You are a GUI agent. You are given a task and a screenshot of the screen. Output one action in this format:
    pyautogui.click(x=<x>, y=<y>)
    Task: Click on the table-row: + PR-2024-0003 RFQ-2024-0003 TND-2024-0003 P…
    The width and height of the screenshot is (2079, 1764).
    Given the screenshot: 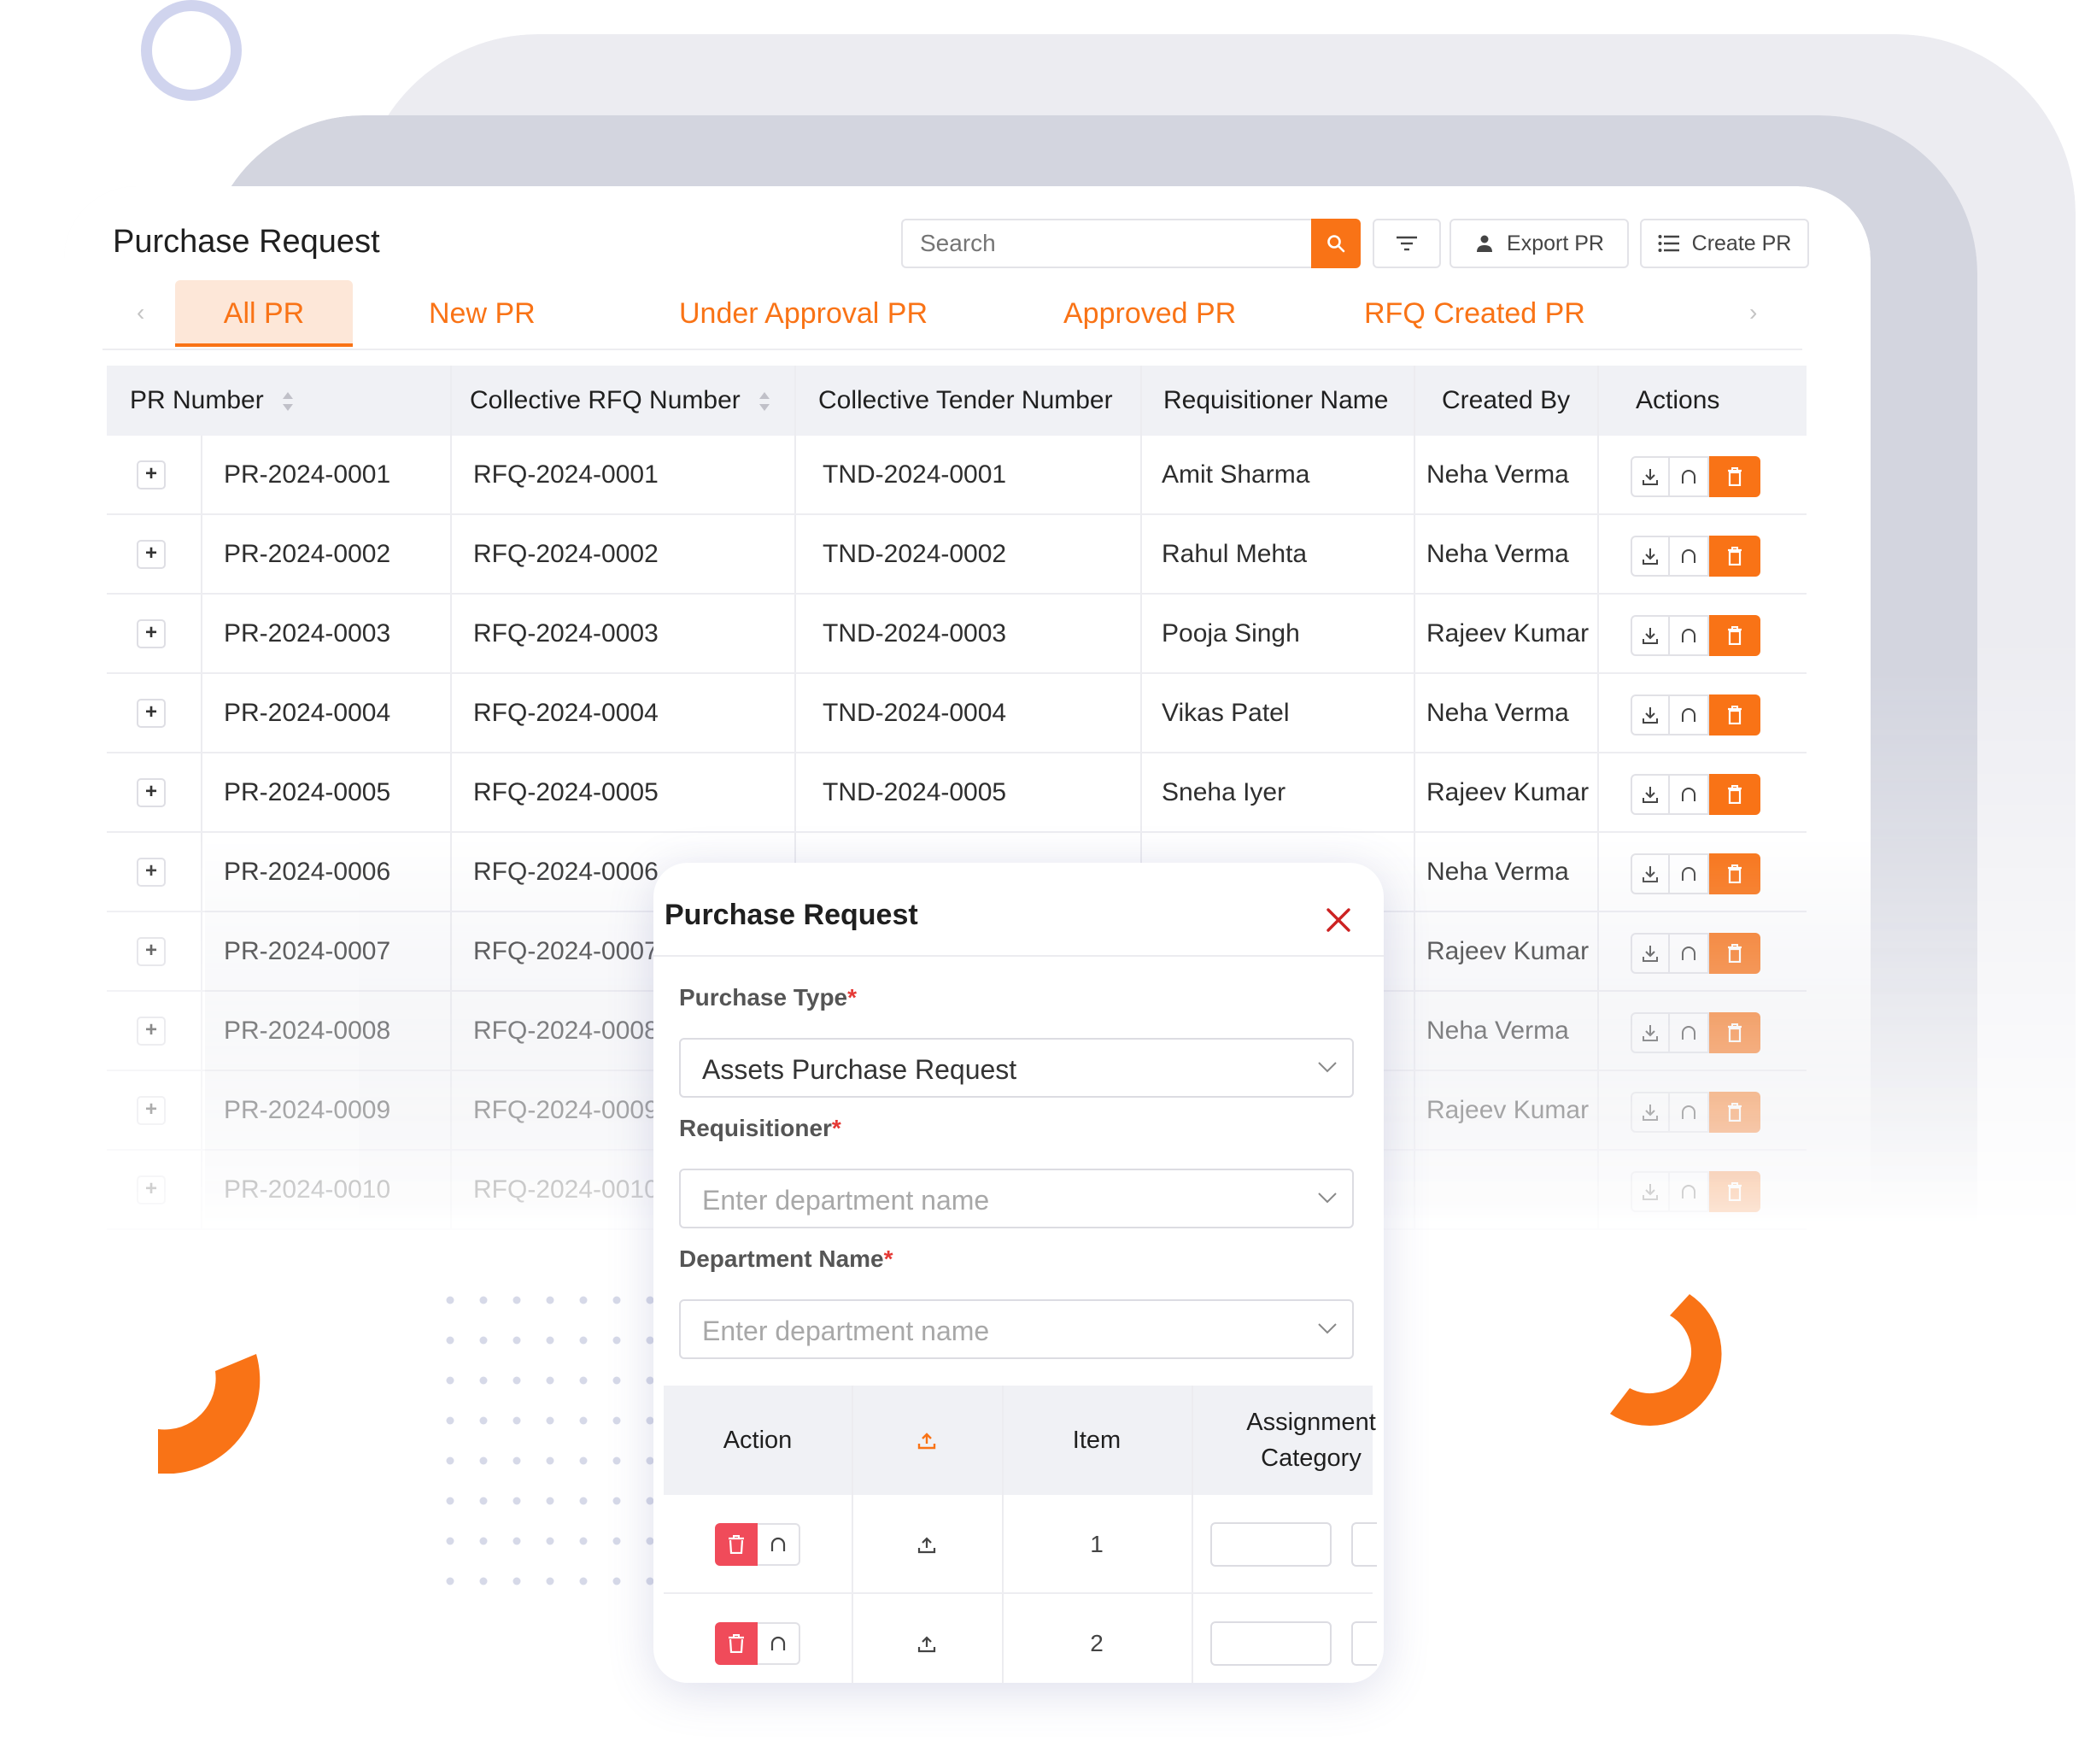 What is the action you would take?
    pyautogui.click(x=957, y=634)
    